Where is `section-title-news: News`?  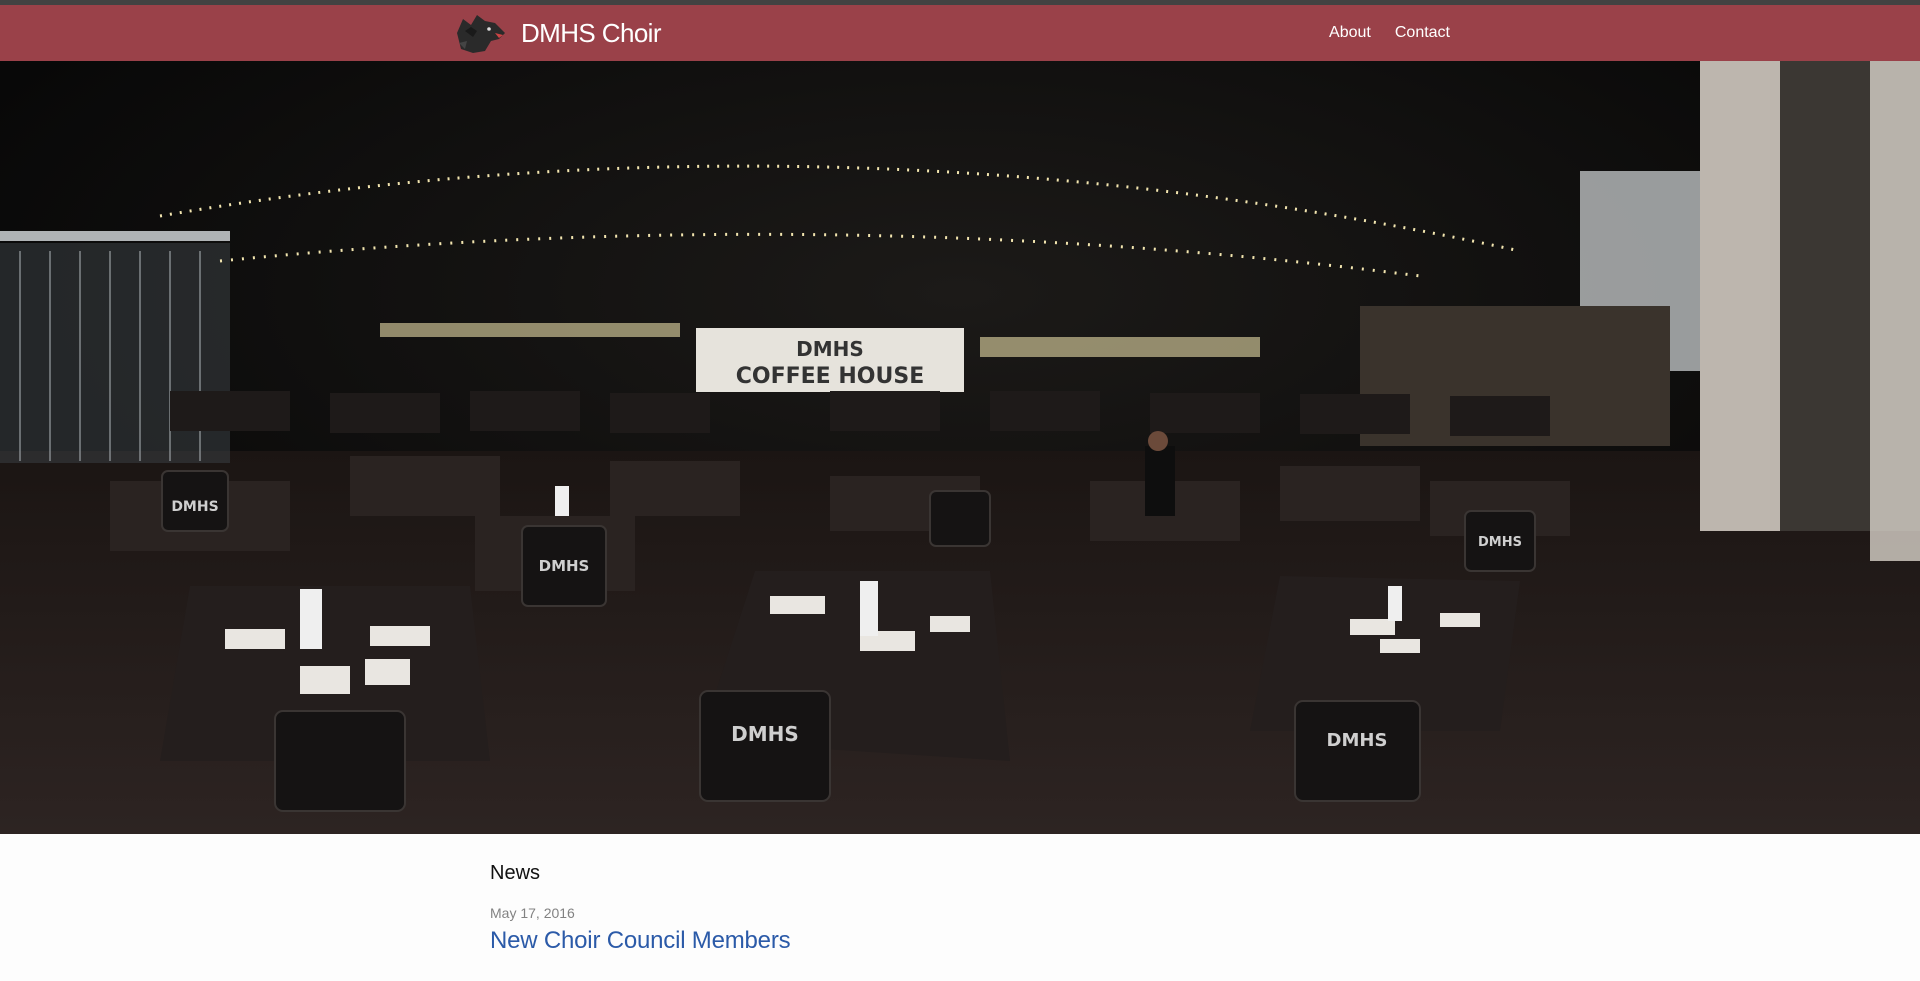 section-title-news: News is located at coordinates (515, 873).